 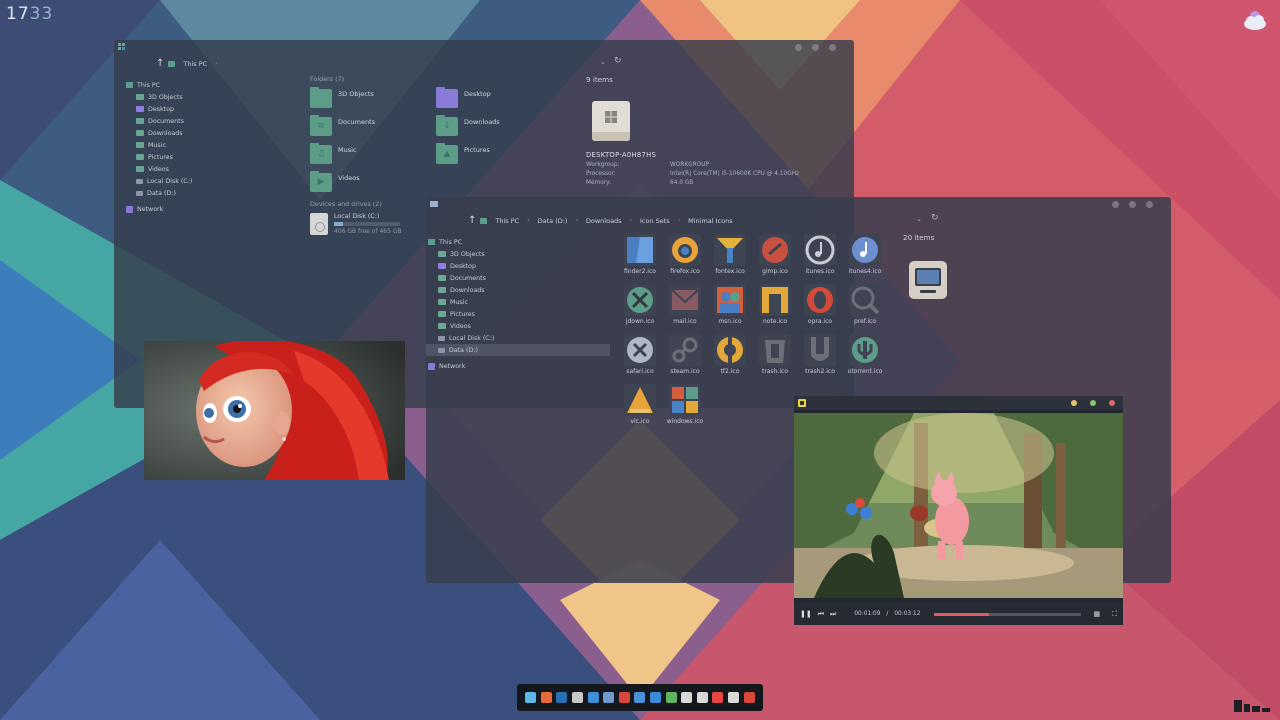 What do you see at coordinates (562, 697) in the screenshot?
I see `photoshop-dock-icon` at bounding box center [562, 697].